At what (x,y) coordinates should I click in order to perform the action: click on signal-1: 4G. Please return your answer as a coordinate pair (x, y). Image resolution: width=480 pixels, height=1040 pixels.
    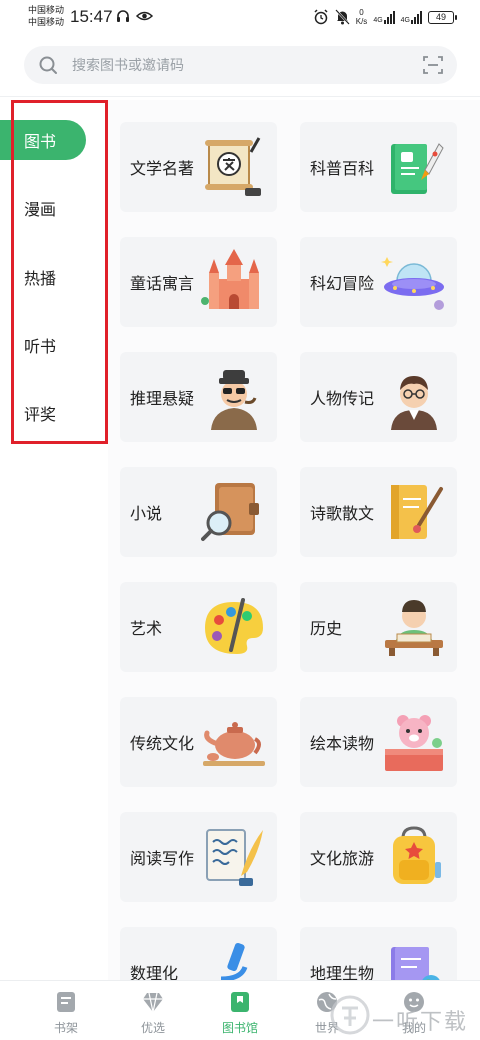
    Looking at the image, I should click on (384, 17).